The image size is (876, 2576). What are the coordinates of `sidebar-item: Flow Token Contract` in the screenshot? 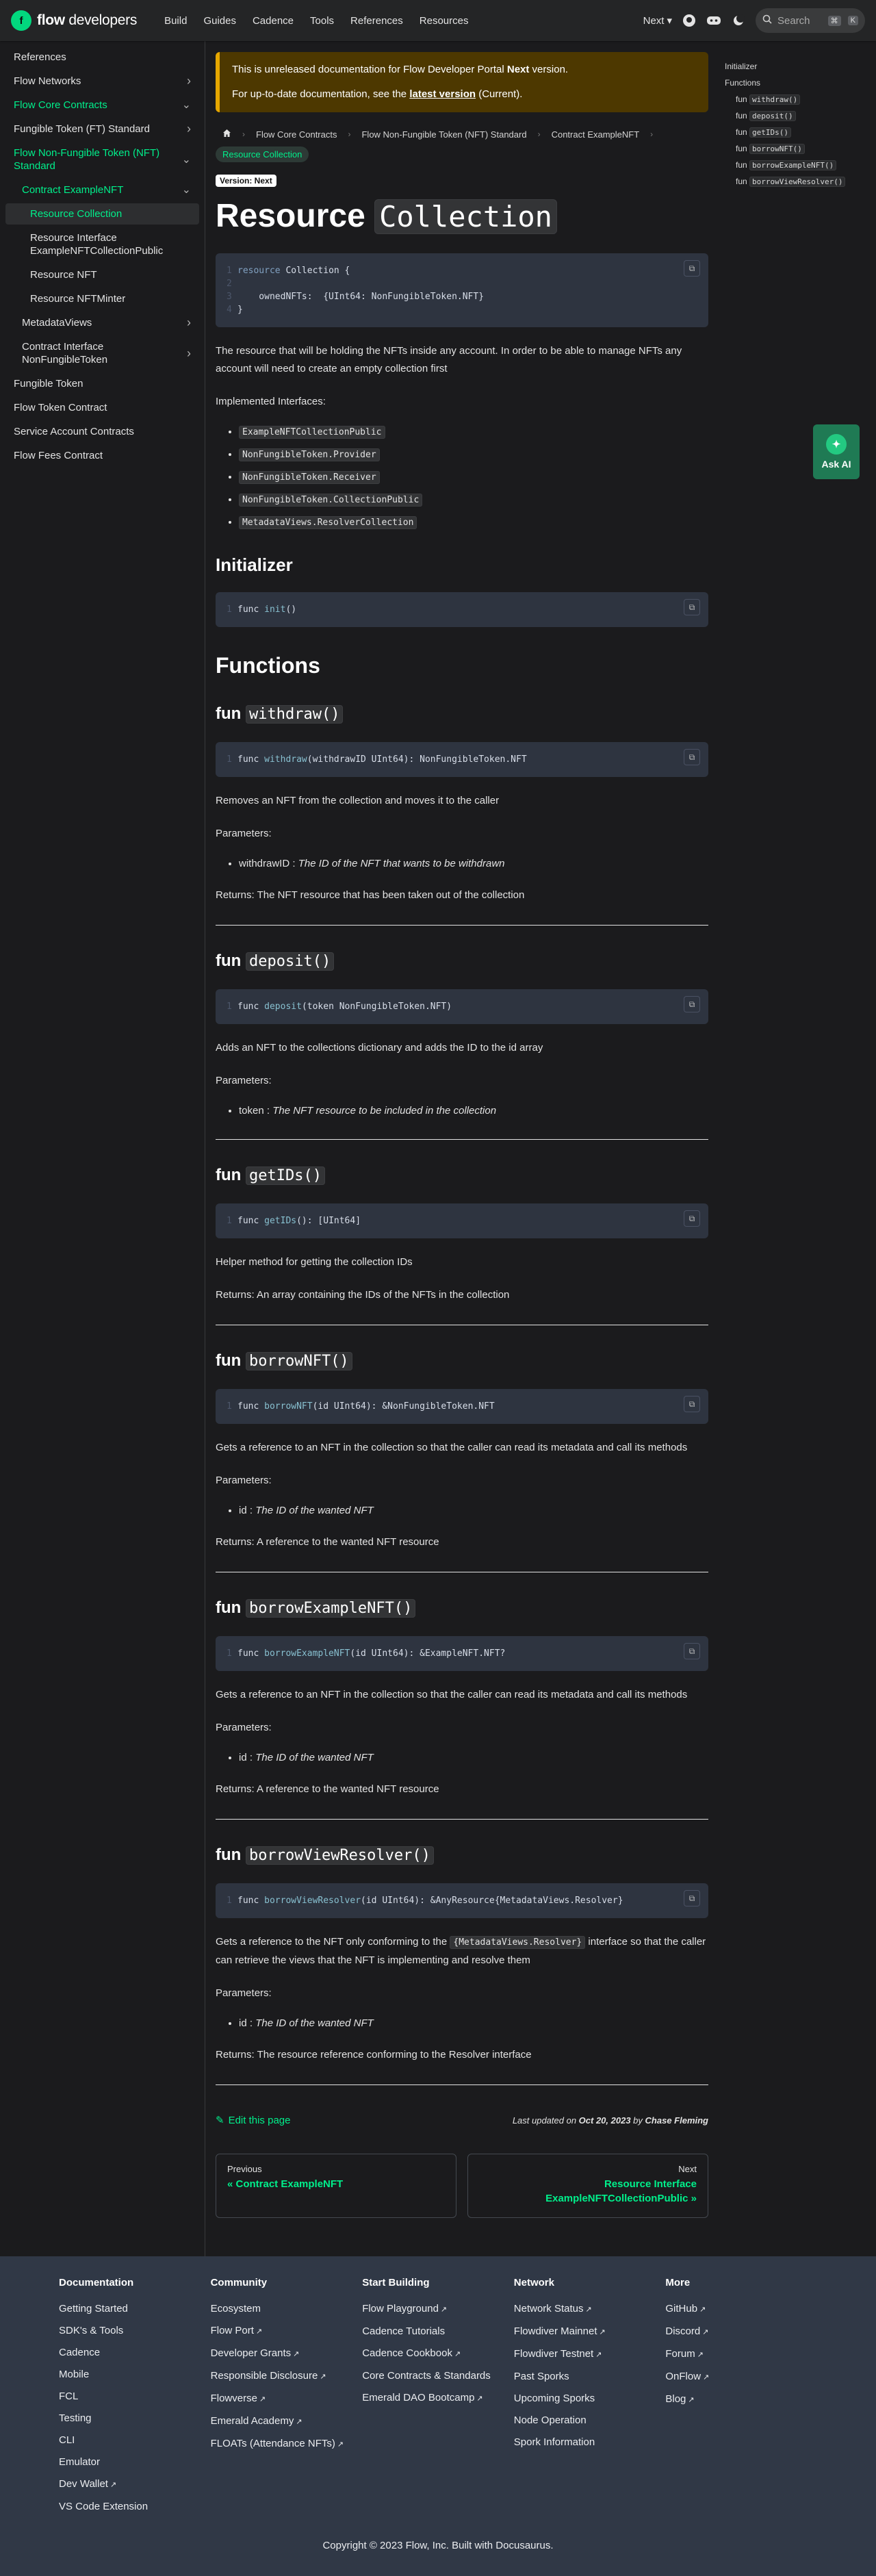 It's located at (102, 408).